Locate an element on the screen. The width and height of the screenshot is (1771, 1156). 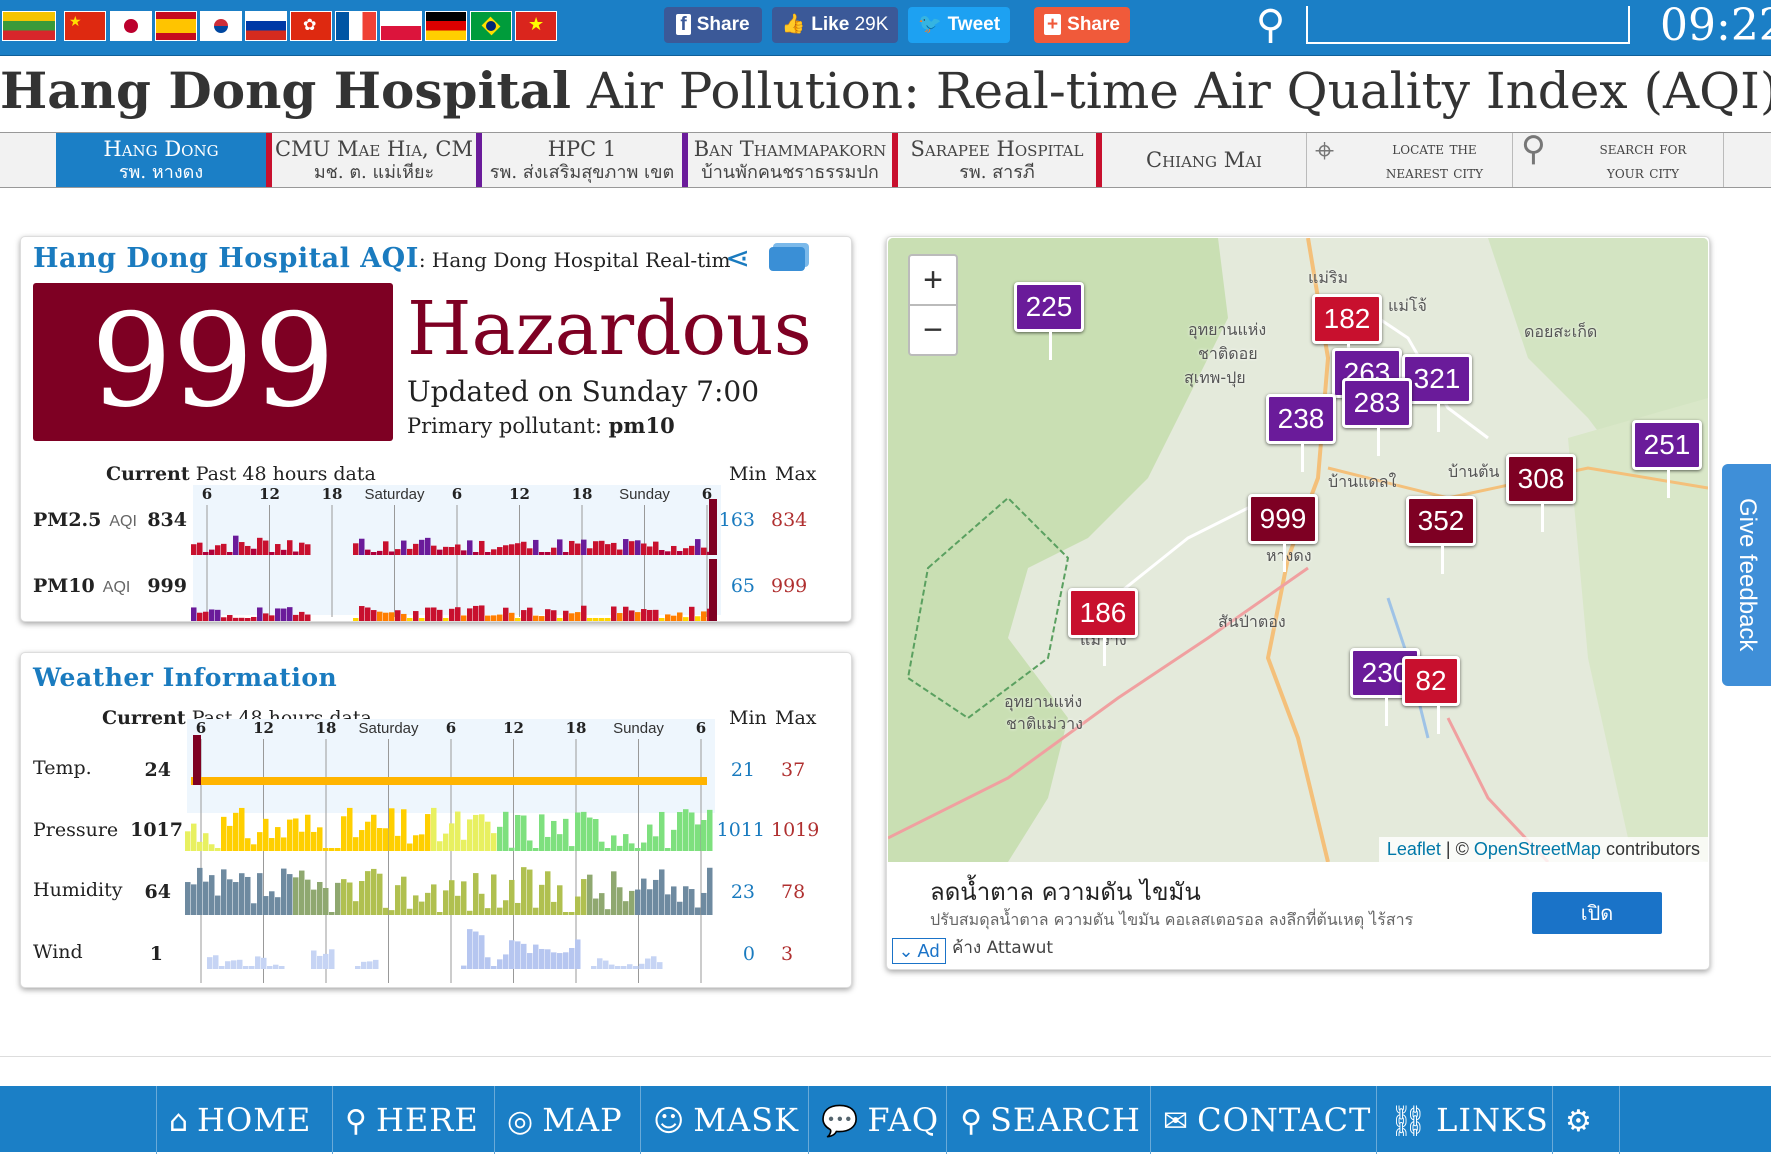
flag-vietnam-icon: ★ is located at coordinates (536, 26).